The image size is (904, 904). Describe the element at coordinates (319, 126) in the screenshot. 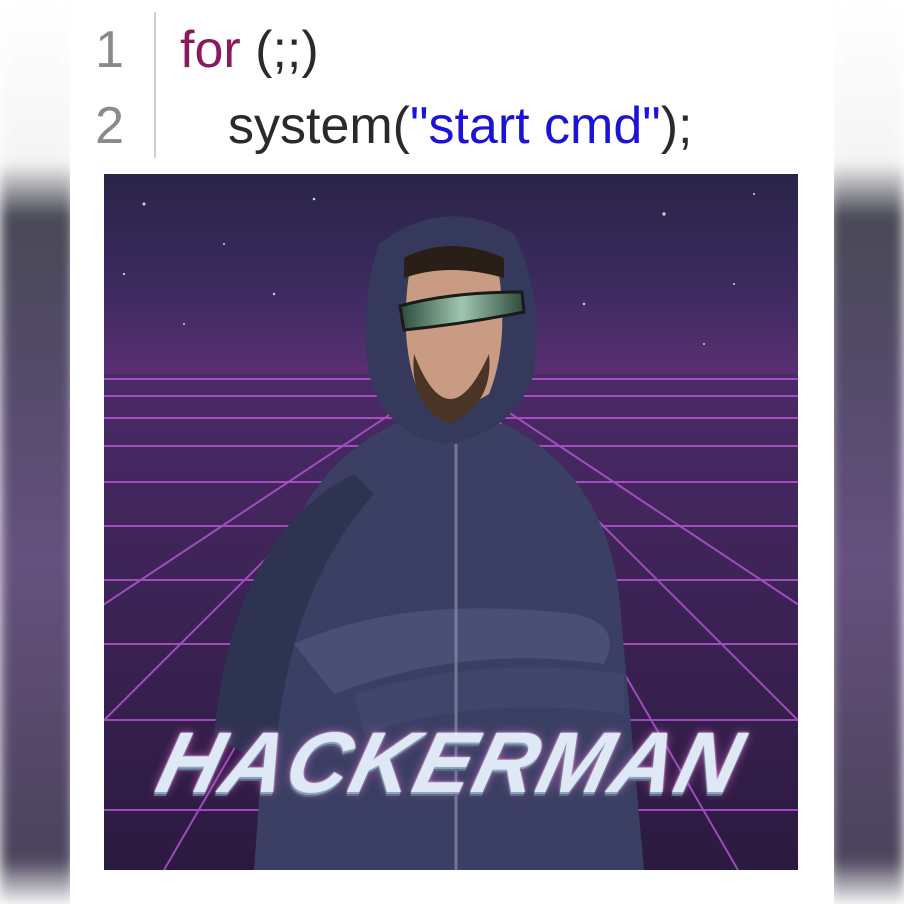

I see `function-call: system(` at that location.